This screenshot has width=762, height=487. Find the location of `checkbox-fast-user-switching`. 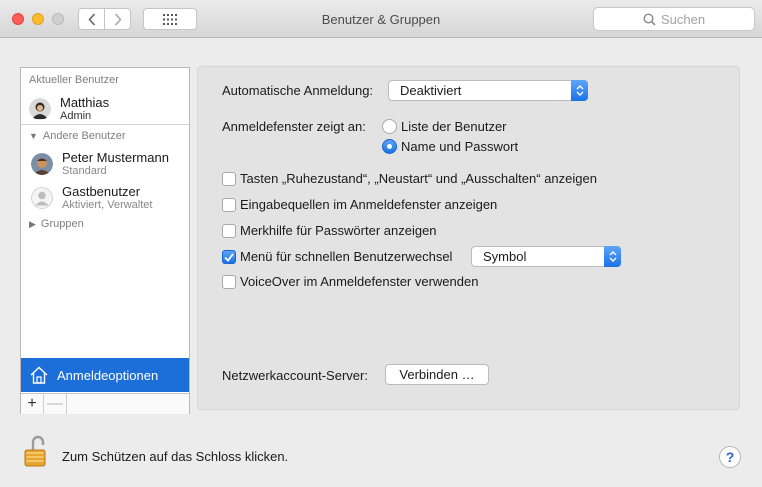

checkbox-fast-user-switching is located at coordinates (229, 257).